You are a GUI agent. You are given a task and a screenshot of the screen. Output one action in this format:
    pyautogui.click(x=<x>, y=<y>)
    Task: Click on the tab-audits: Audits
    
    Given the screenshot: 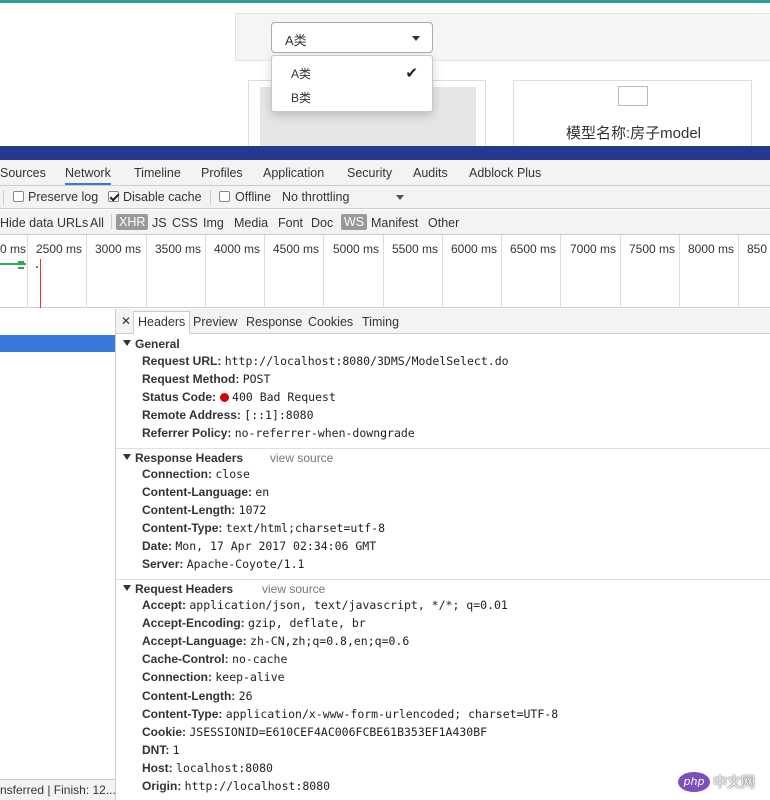 What is the action you would take?
    pyautogui.click(x=430, y=173)
    